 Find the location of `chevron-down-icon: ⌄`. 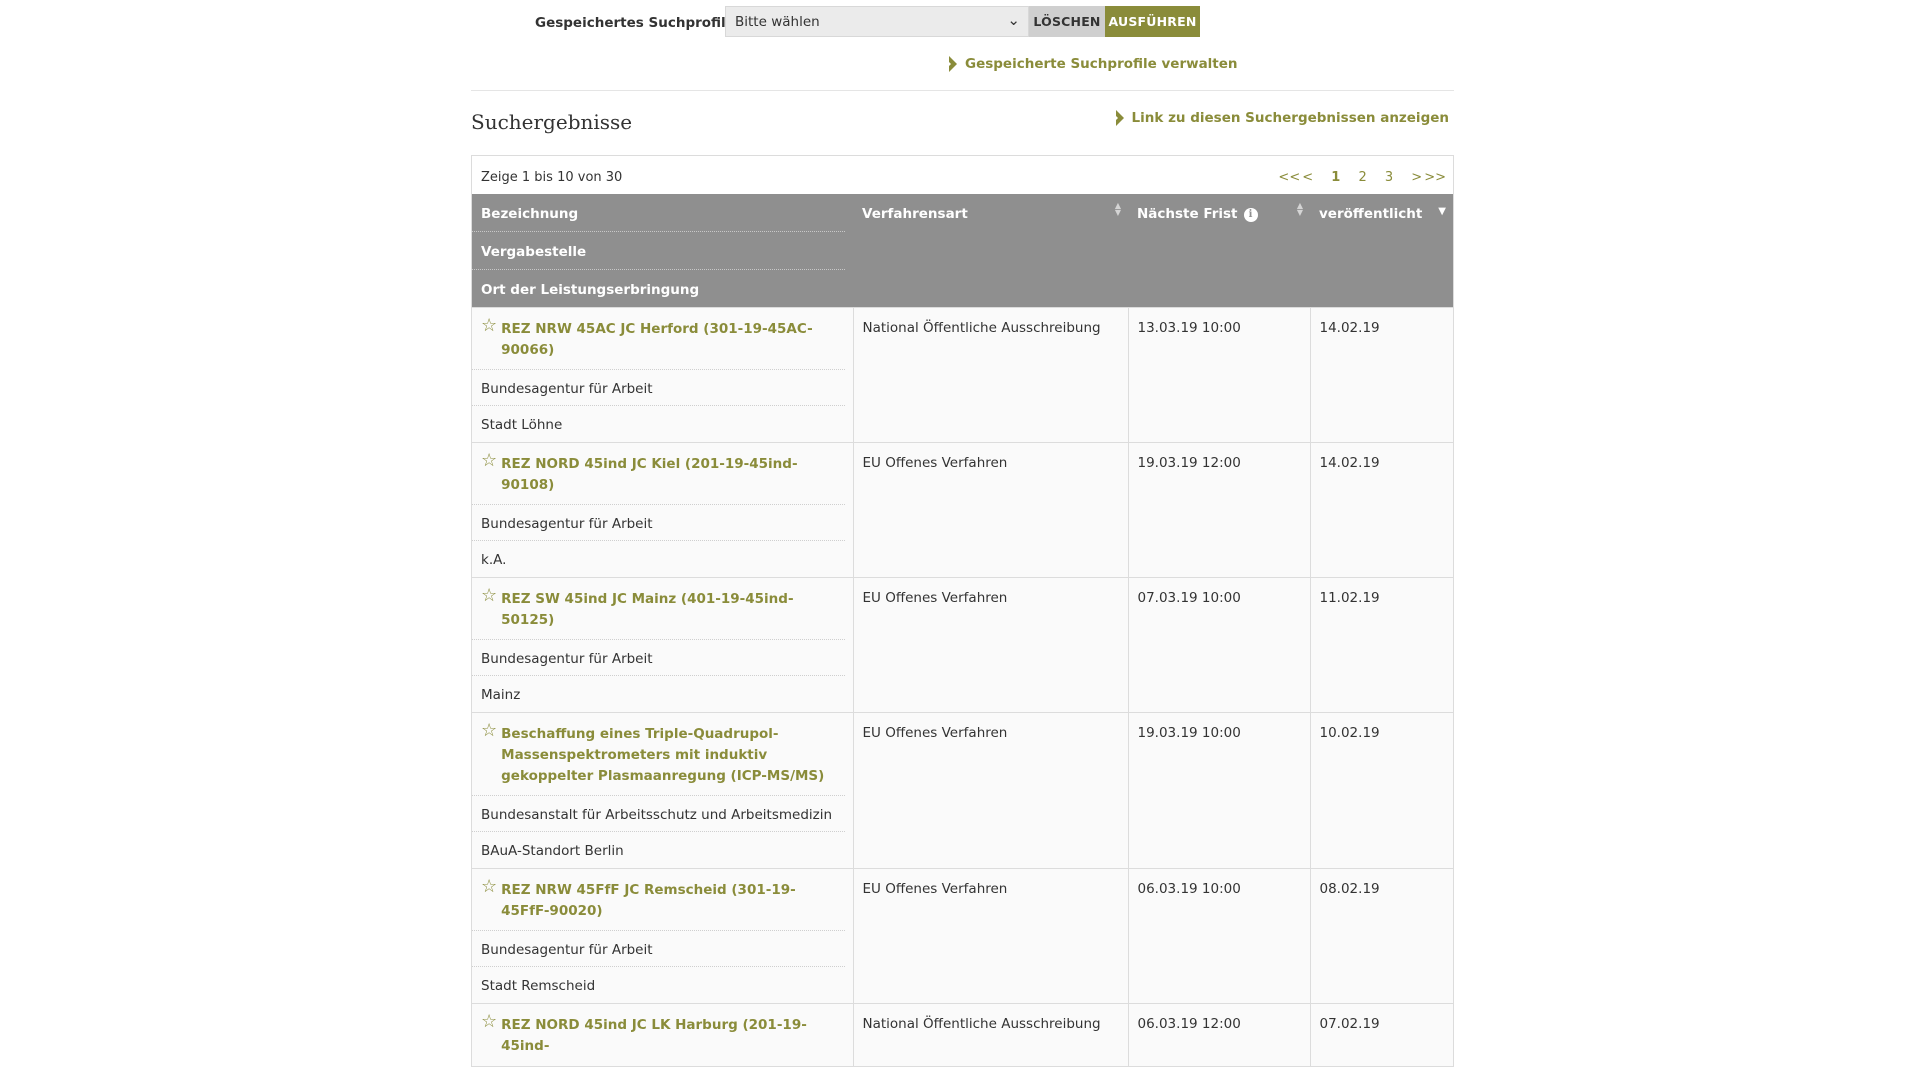

chevron-down-icon: ⌄ is located at coordinates (1013, 20).